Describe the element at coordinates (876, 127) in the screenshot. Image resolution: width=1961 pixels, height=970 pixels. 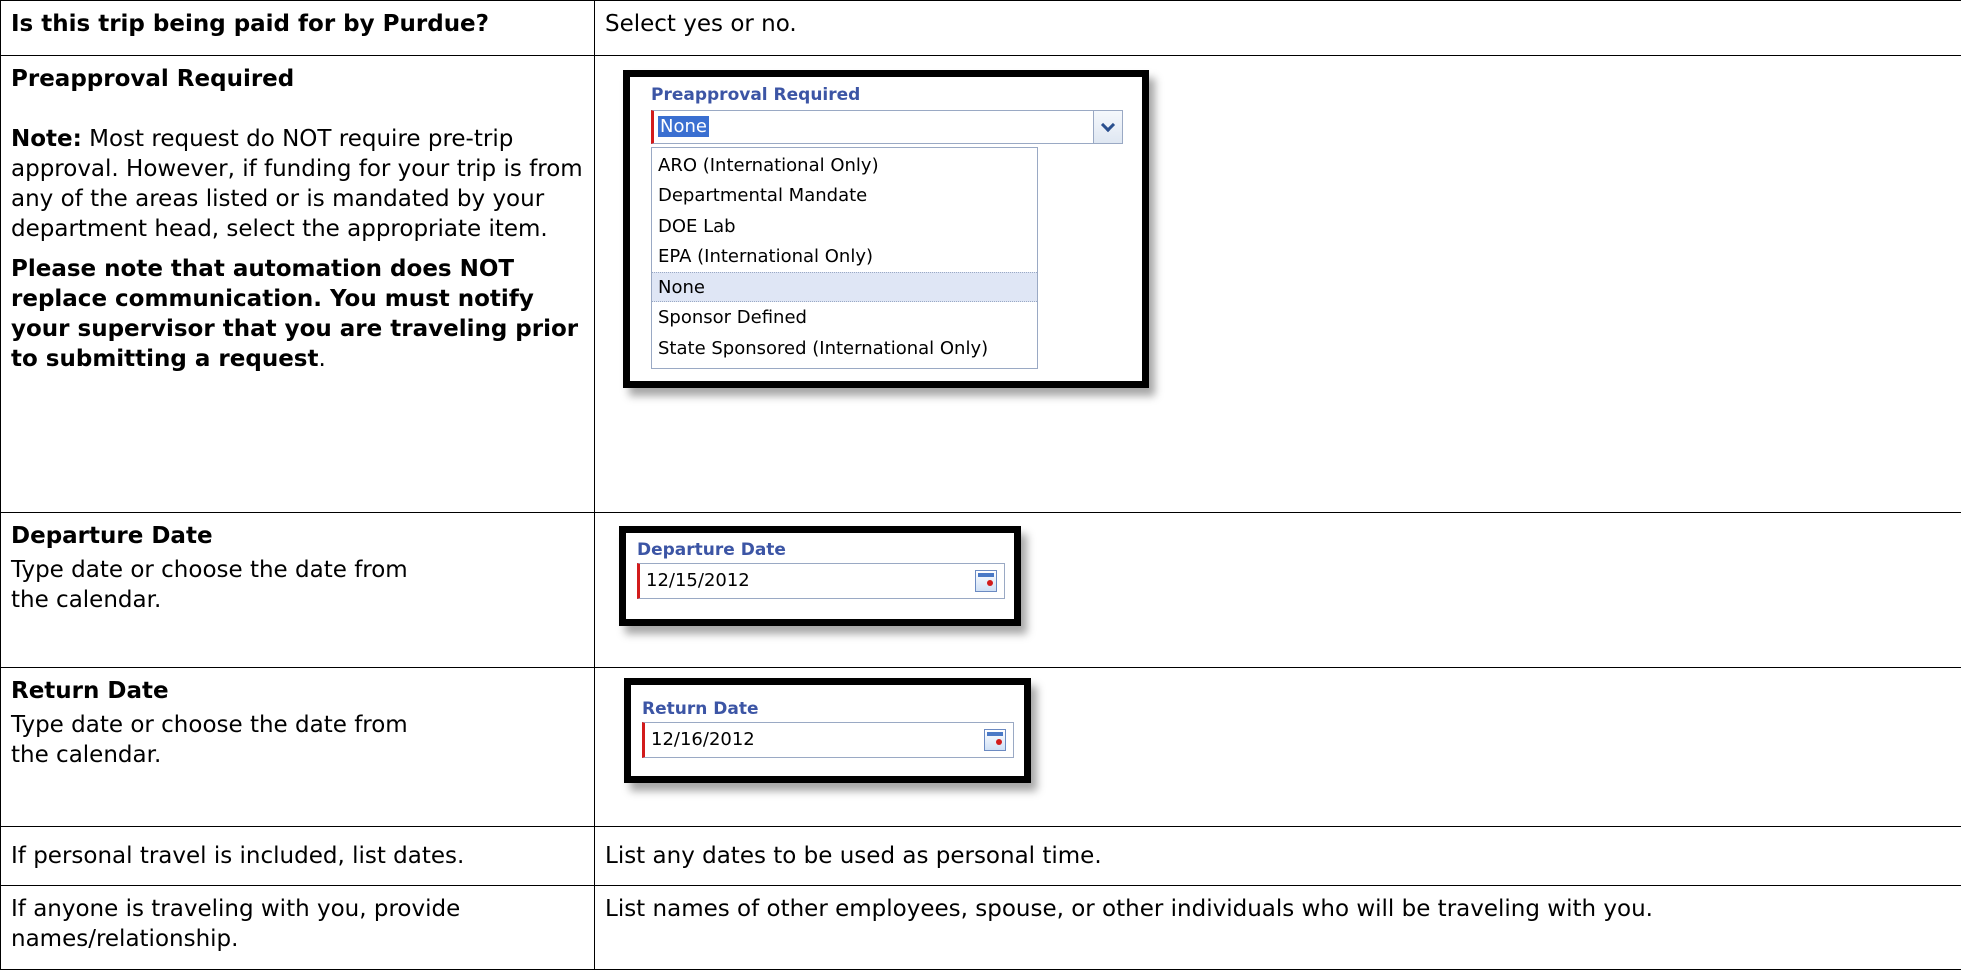
I see `preapproval-select: None` at that location.